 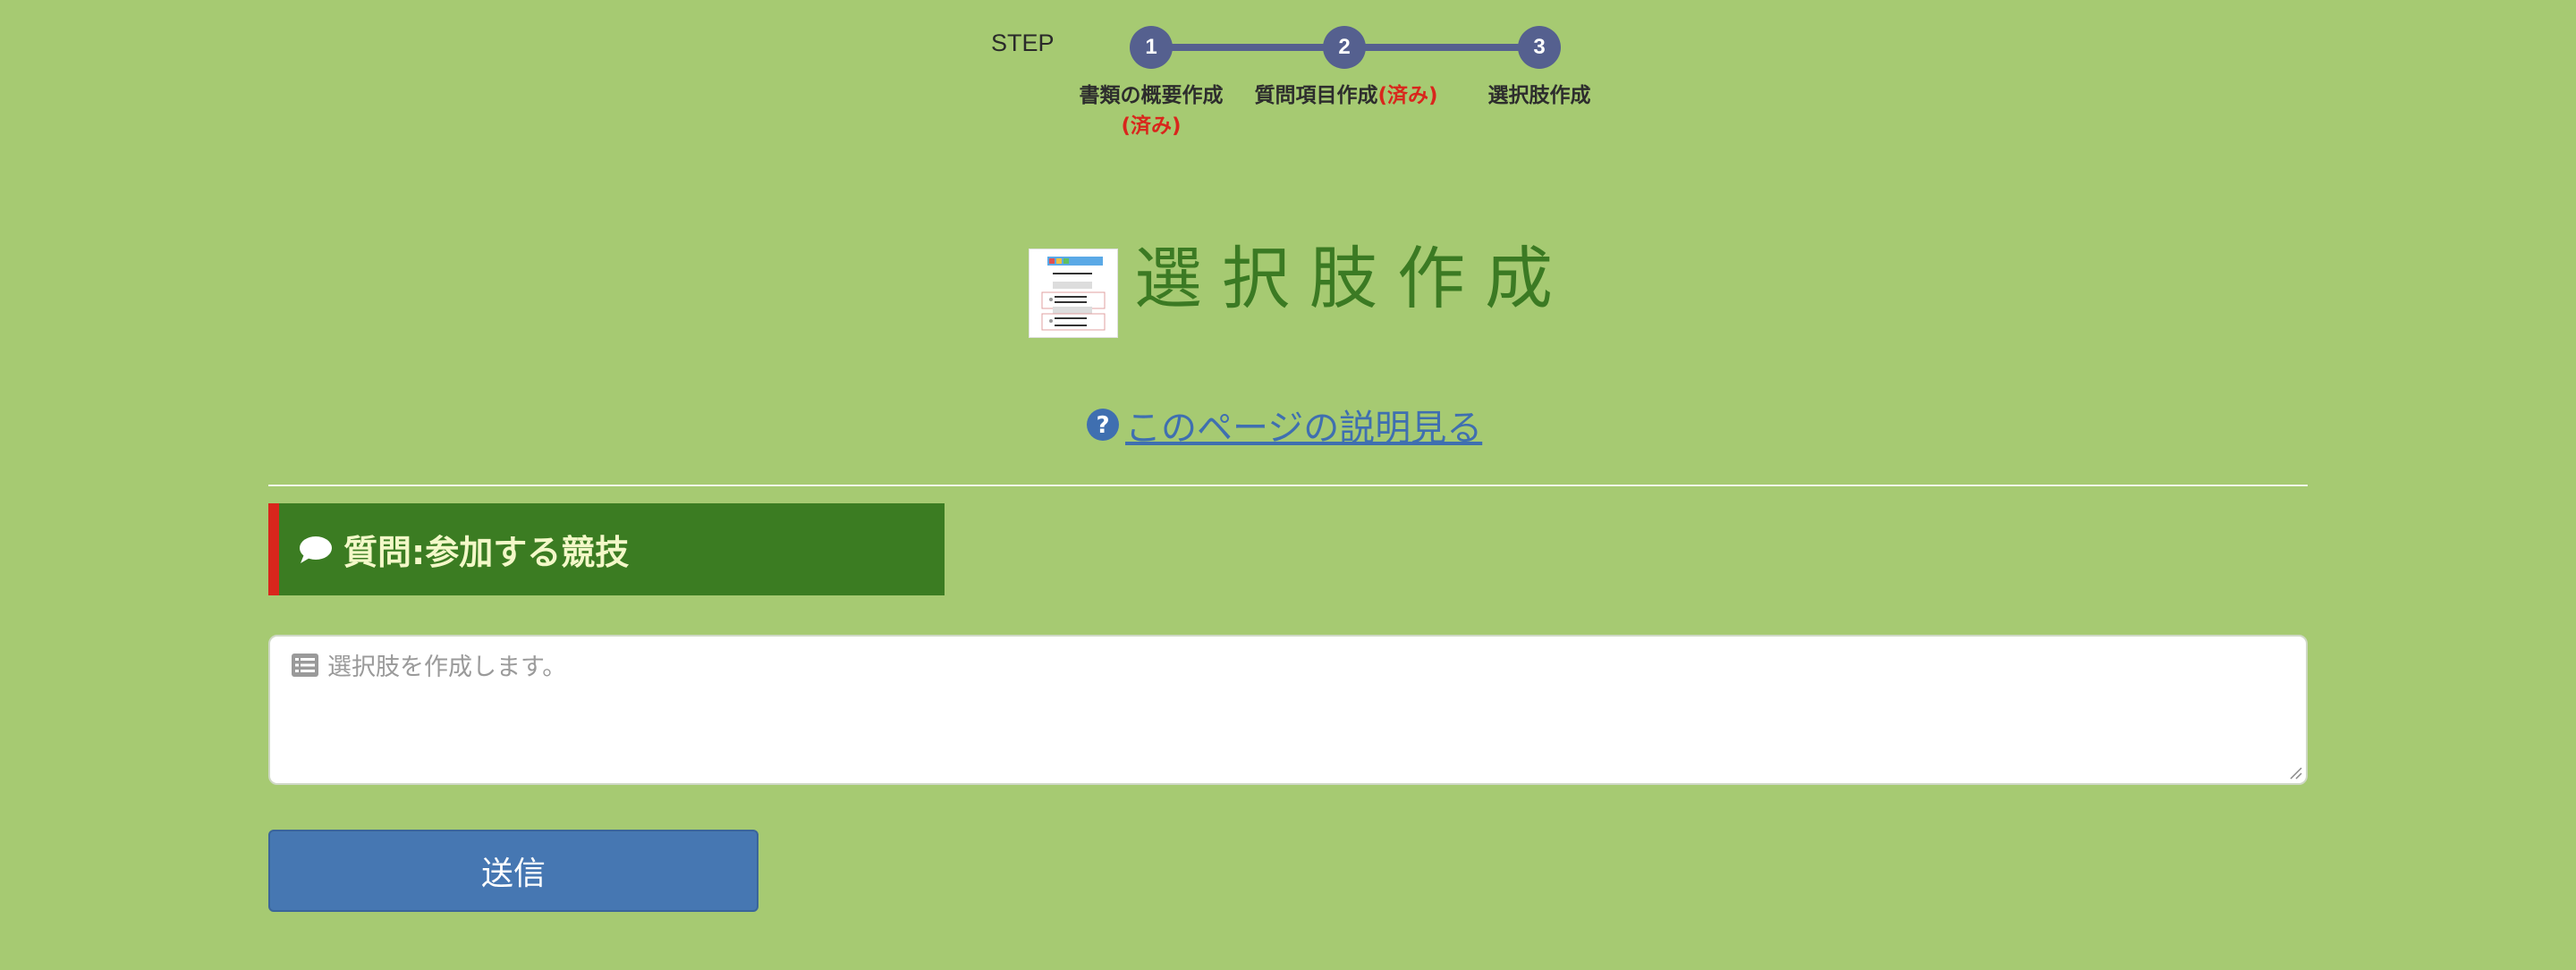 I want to click on help-link: ? このページの説明見る, so click(x=1284, y=425).